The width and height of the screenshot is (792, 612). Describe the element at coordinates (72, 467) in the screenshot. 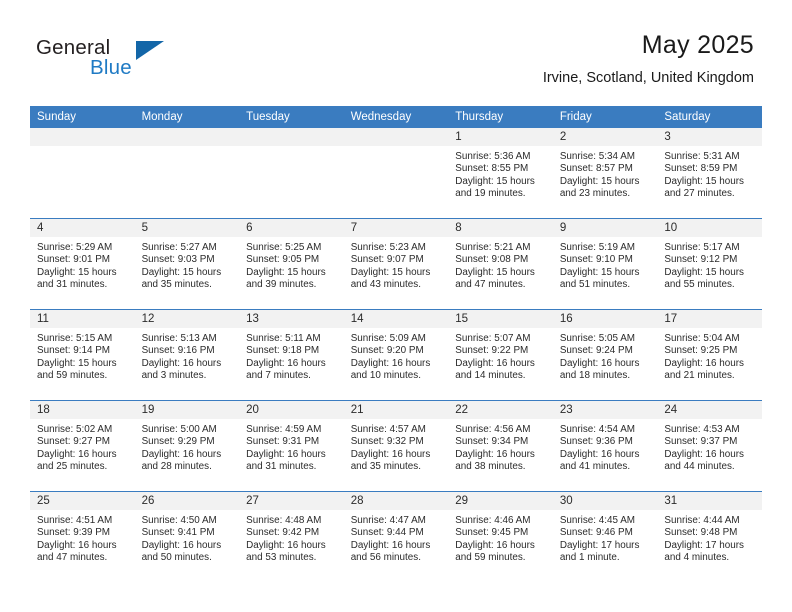

I see `daylight-text-line2: and 25 minutes.` at that location.